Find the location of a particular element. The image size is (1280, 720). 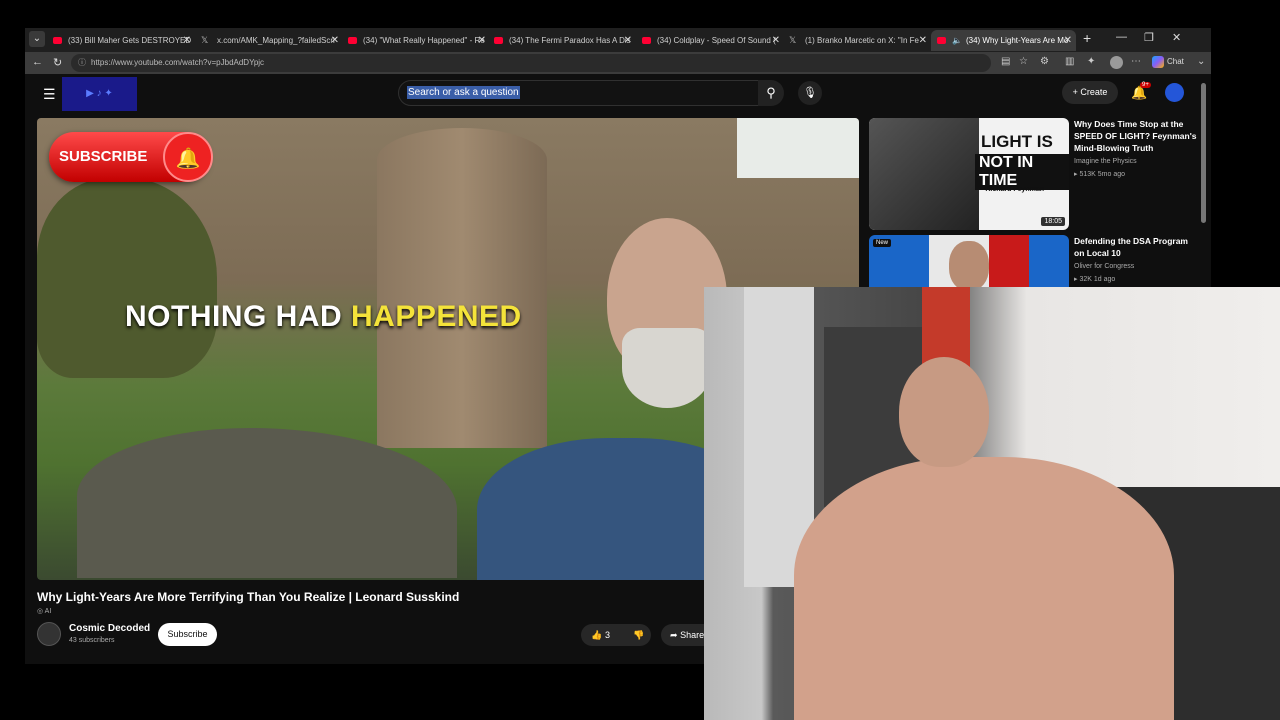

reader-view-icon: ▤ is located at coordinates (1005, 61).